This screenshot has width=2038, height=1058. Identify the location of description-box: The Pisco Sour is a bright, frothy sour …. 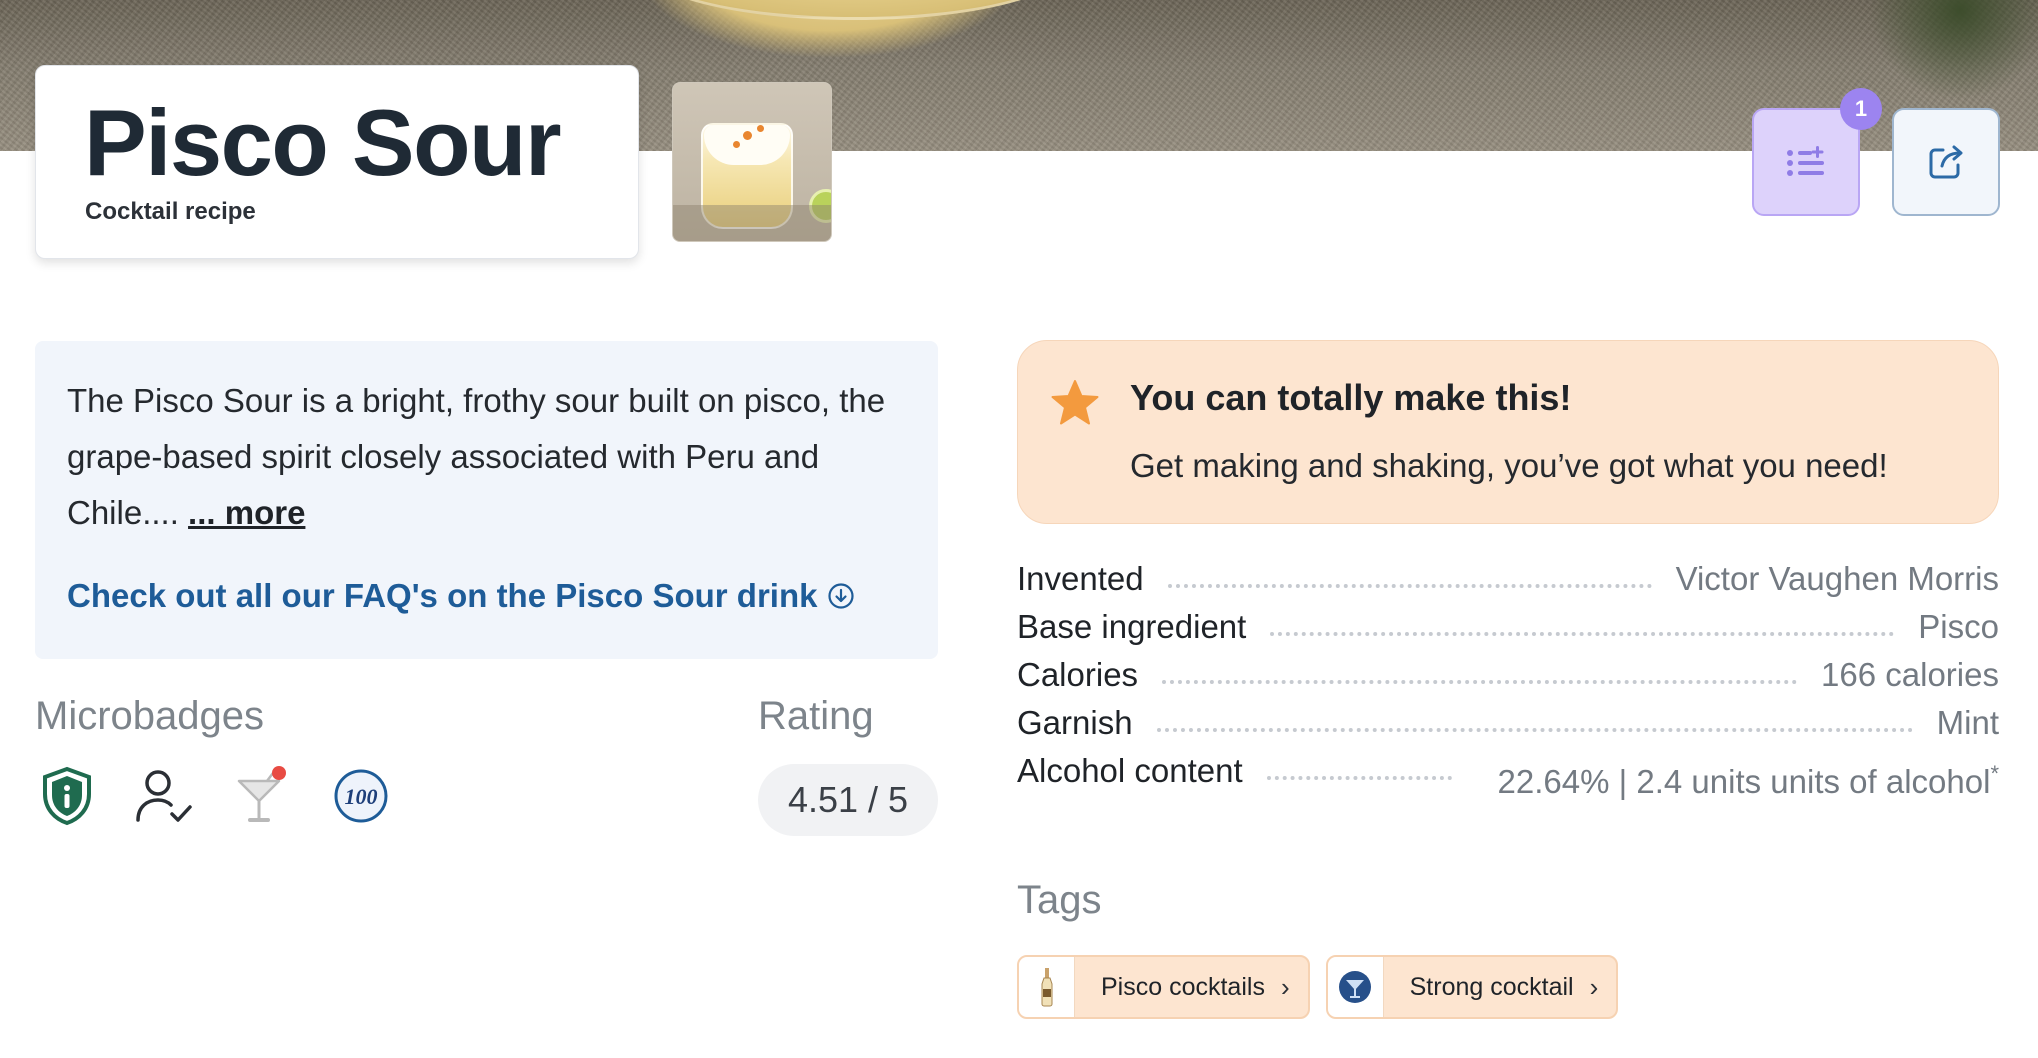
(486, 500).